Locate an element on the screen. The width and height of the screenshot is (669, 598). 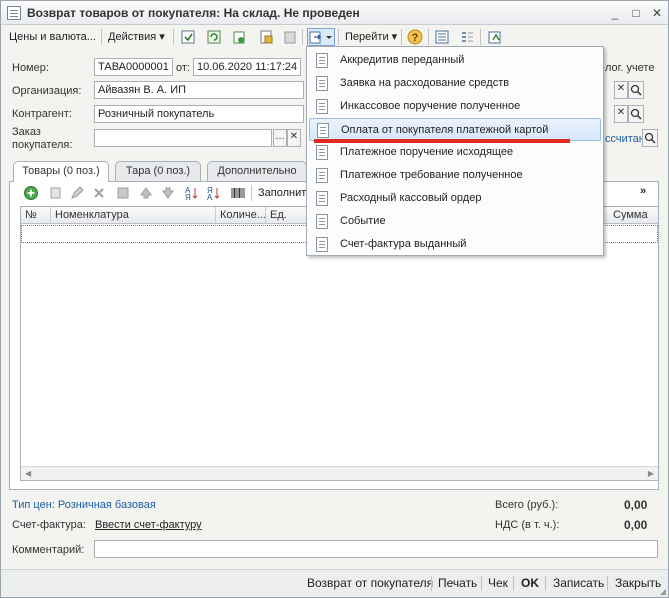
save-disk-icon is located at coordinates (123, 193).